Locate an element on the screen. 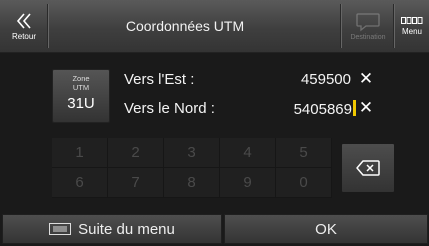  page-title: Coordonnées UTM is located at coordinates (185, 26).